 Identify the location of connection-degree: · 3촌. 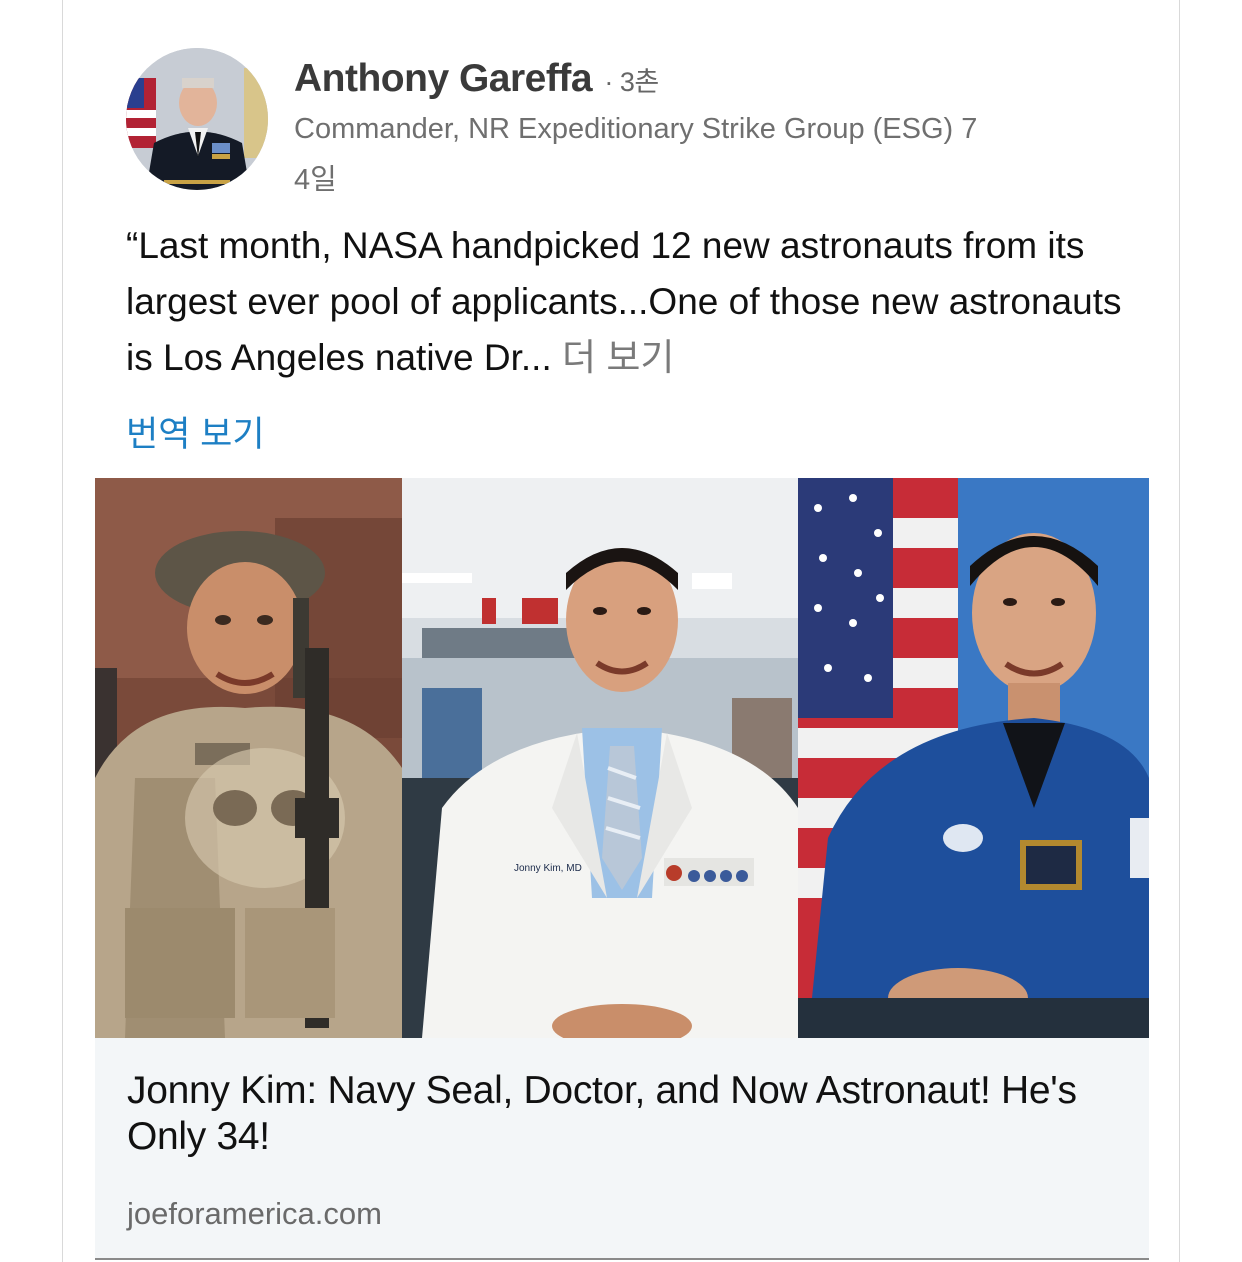
(631, 82).